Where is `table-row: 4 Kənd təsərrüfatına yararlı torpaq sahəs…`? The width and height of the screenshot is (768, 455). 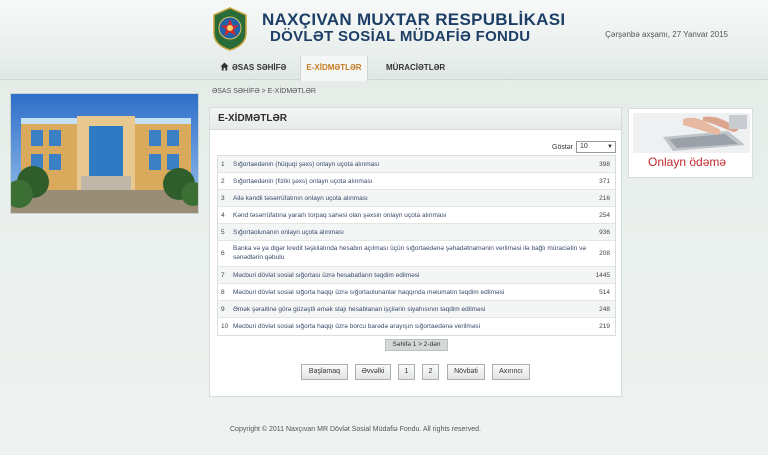 table-row: 4 Kənd təsərrüfatına yararlı torpaq sahəs… is located at coordinates (416, 215).